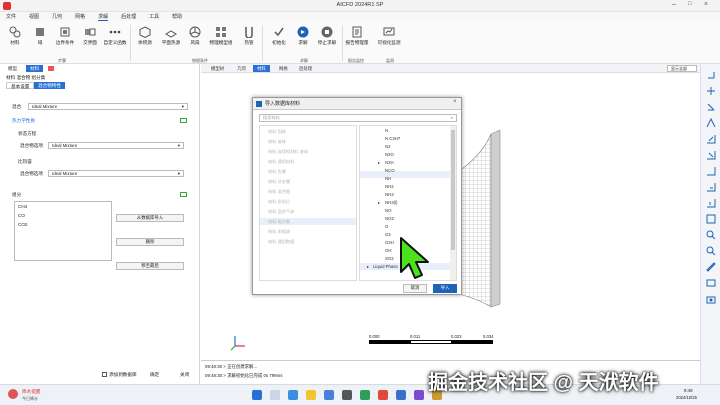 This screenshot has width=720, height=405. What do you see at coordinates (711, 123) in the screenshot?
I see `iso-view-icon` at bounding box center [711, 123].